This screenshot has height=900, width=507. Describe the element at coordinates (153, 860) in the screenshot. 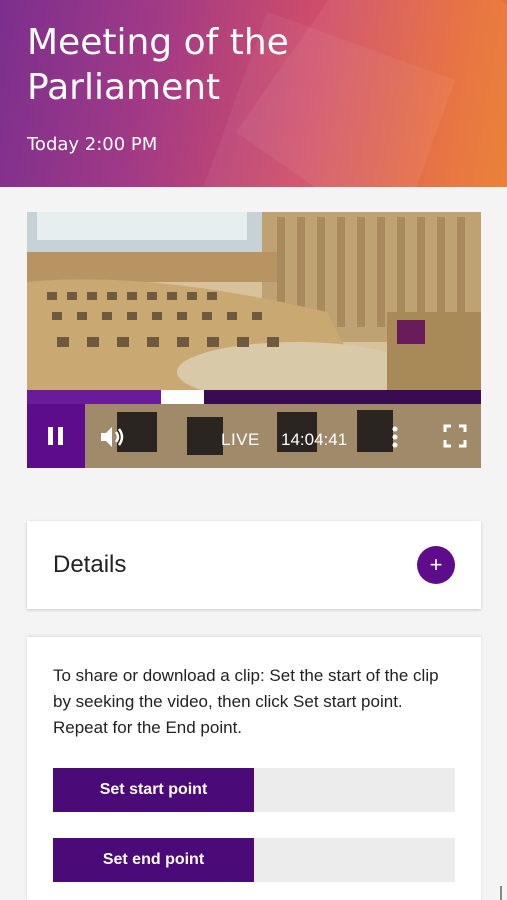

I see `set-end-point-button: Set end point` at that location.